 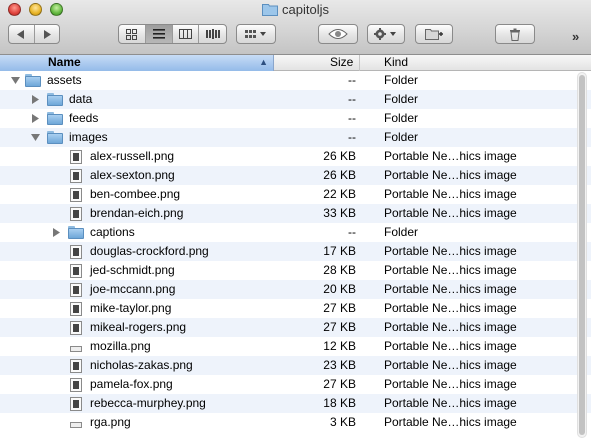 I want to click on item-name: rga.png, so click(x=110, y=422).